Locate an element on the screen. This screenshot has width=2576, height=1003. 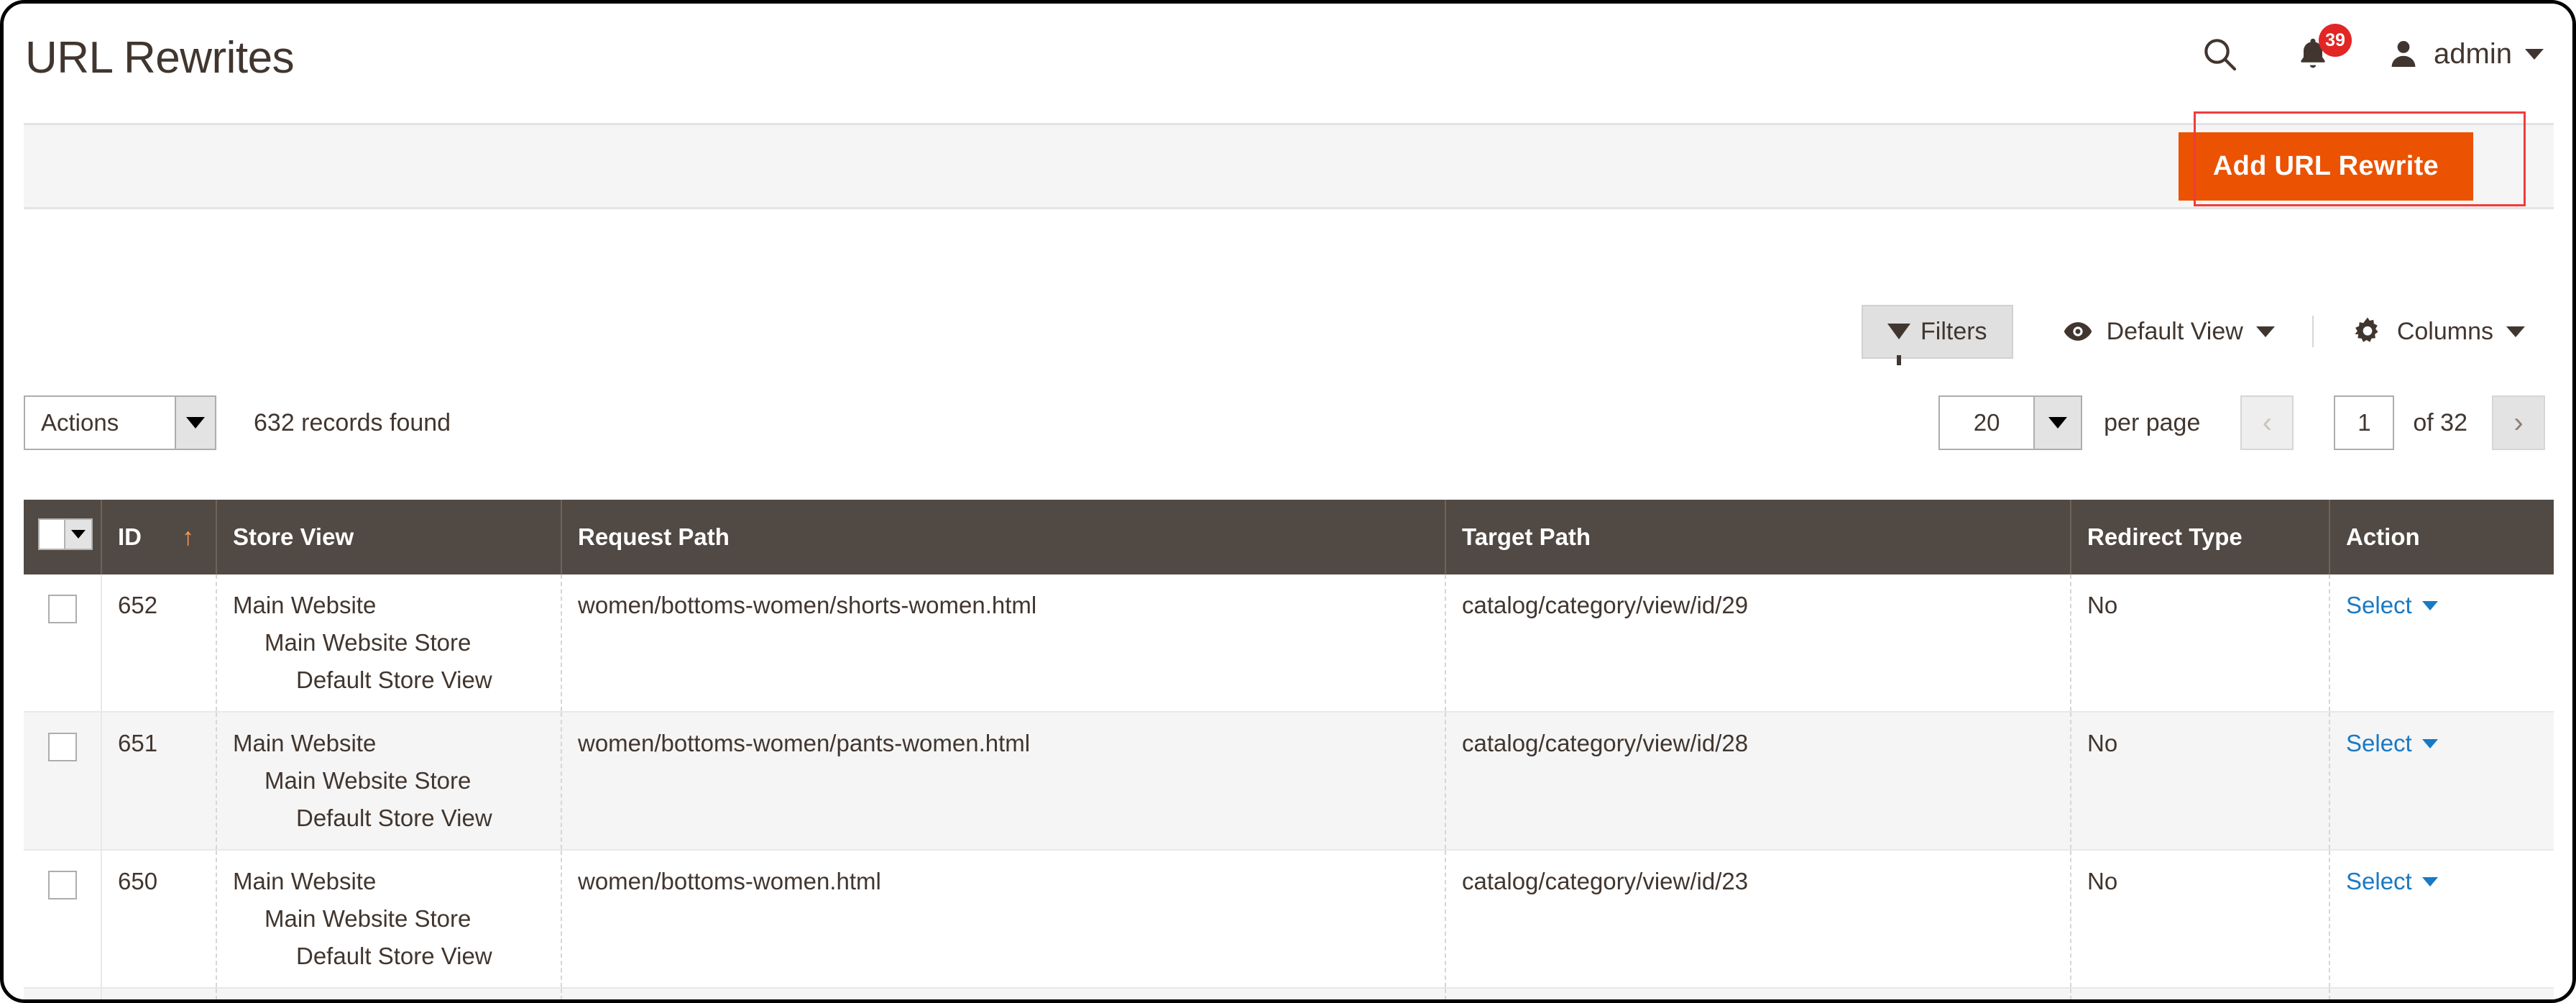
records-found-label: 632 records found is located at coordinates (352, 422).